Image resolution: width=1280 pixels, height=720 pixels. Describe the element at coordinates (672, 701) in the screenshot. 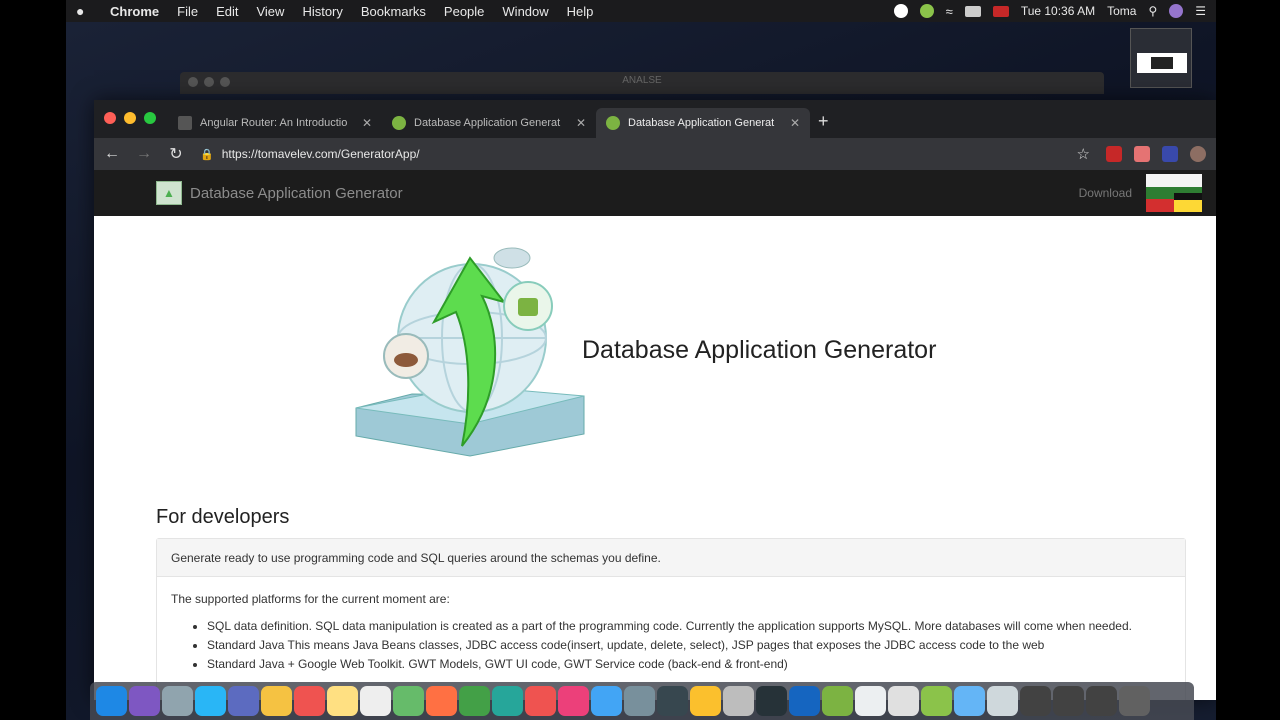

I see `unknown-icon` at that location.